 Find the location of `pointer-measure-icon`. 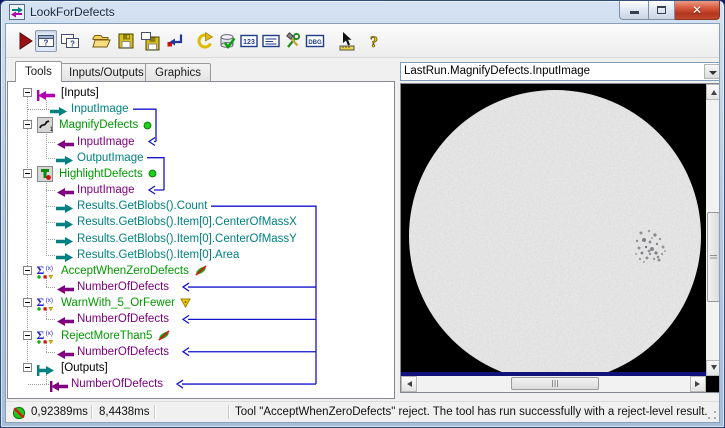

pointer-measure-icon is located at coordinates (347, 41).